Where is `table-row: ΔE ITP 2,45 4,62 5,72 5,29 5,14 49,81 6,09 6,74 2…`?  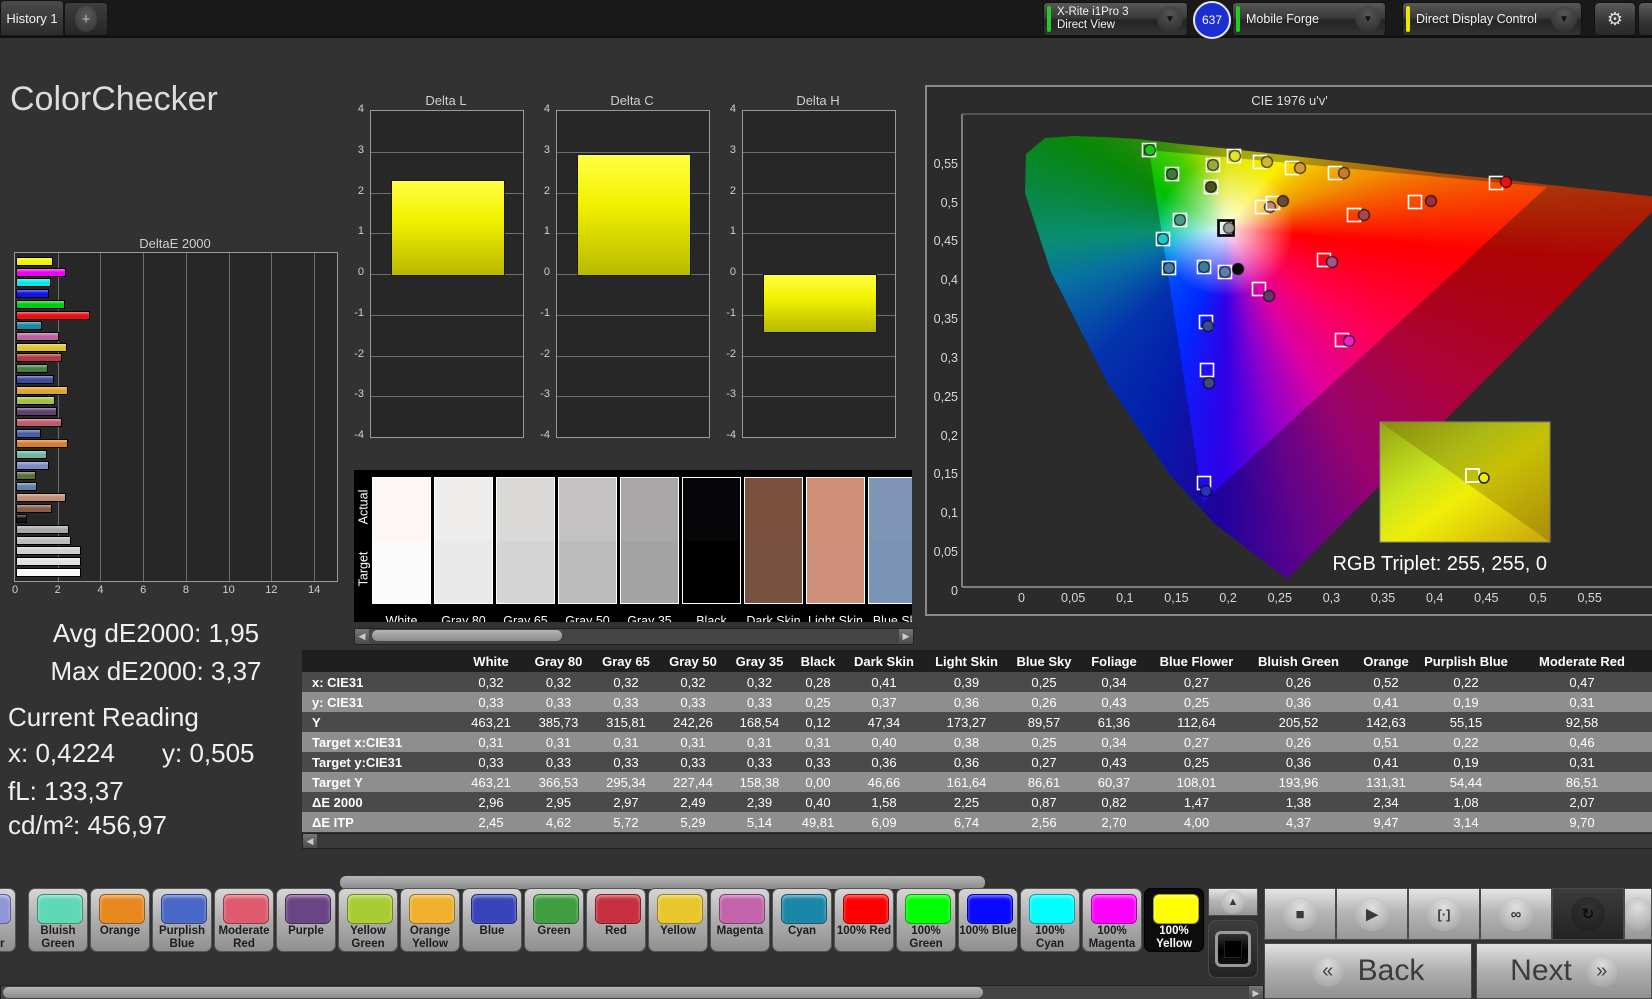 table-row: ΔE ITP 2,45 4,62 5,72 5,29 5,14 49,81 6,09 6,74 2… is located at coordinates (977, 822).